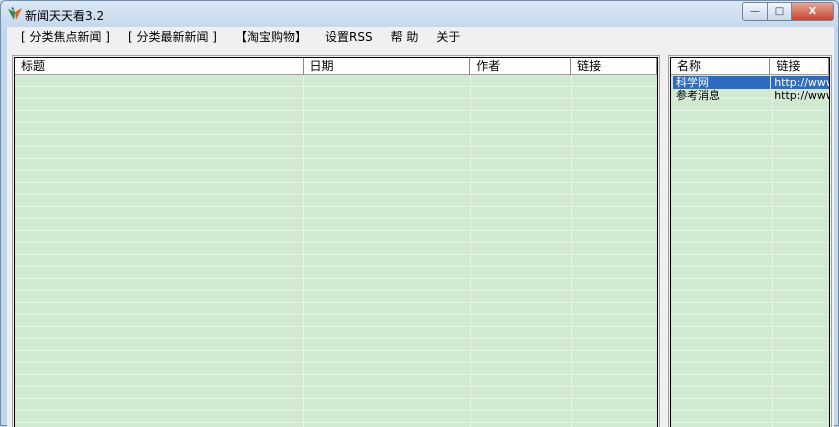 This screenshot has width=839, height=427. I want to click on source-row: 科学网 http://www, so click(750, 82).